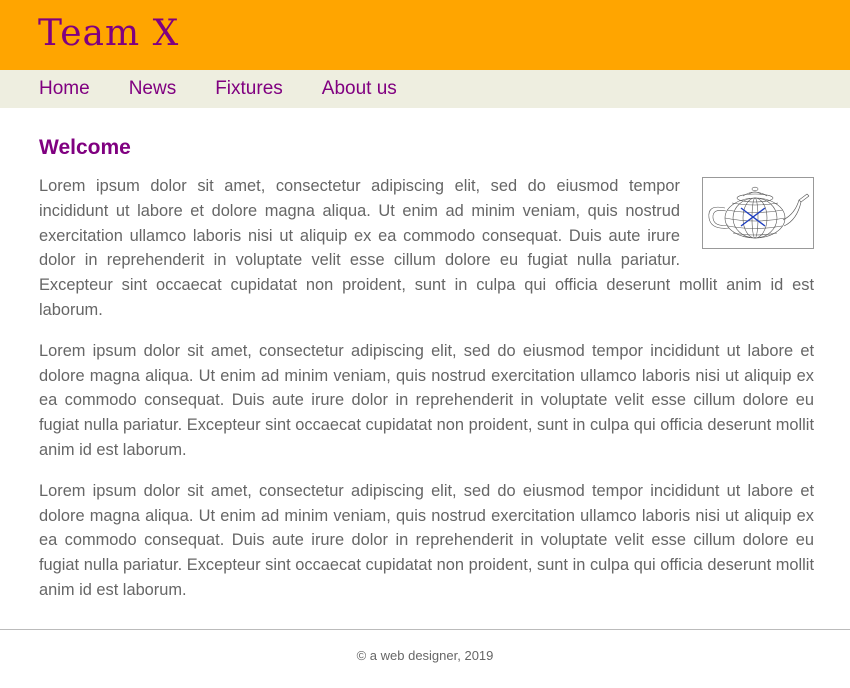 This screenshot has height=688, width=850. What do you see at coordinates (249, 89) in the screenshot?
I see `nav-item-fixtures: Fixtures` at bounding box center [249, 89].